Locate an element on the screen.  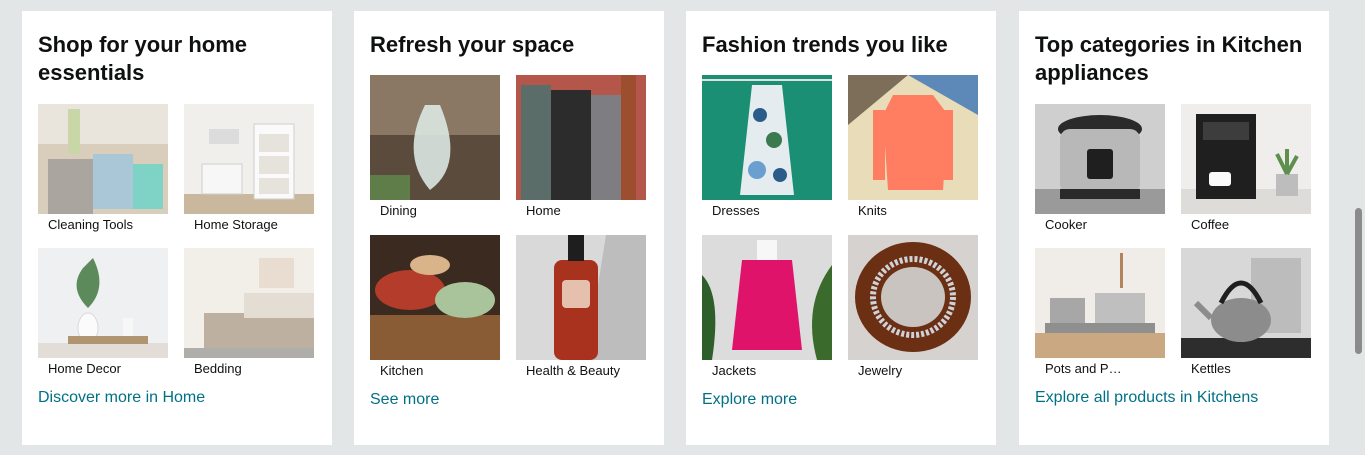
tile-health-beauty: Health & Beauty is located at coordinates (581, 307).